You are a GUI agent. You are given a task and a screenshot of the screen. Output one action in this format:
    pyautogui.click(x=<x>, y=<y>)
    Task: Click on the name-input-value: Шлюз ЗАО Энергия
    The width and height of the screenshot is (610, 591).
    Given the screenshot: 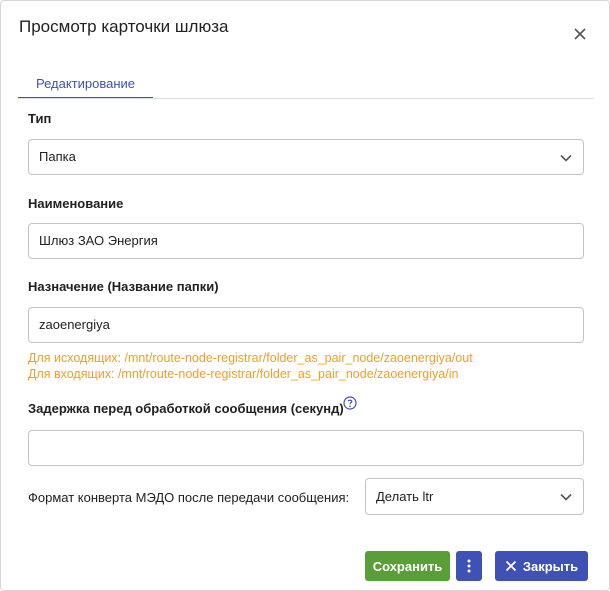 What is the action you would take?
    pyautogui.click(x=98, y=240)
    